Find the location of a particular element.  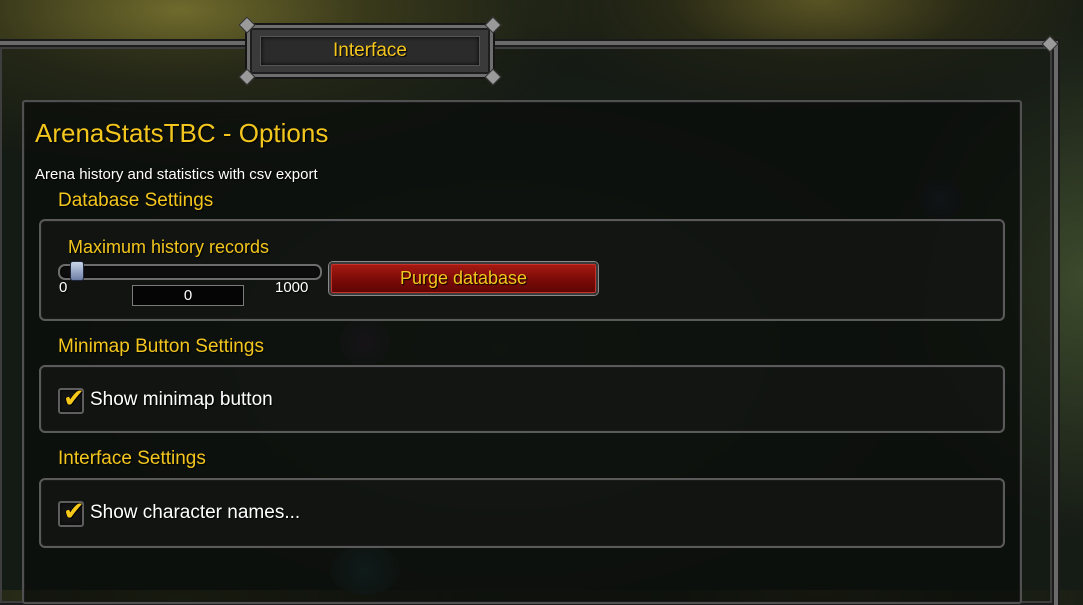

slider-max-label: 1000 is located at coordinates (292, 287).